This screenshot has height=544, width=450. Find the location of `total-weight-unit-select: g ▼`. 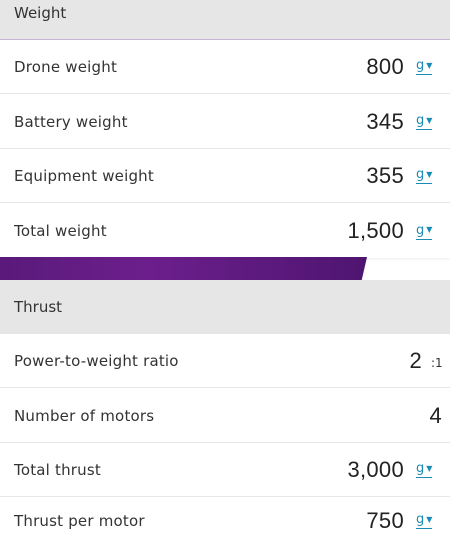

total-weight-unit-select: g ▼ is located at coordinates (424, 231).